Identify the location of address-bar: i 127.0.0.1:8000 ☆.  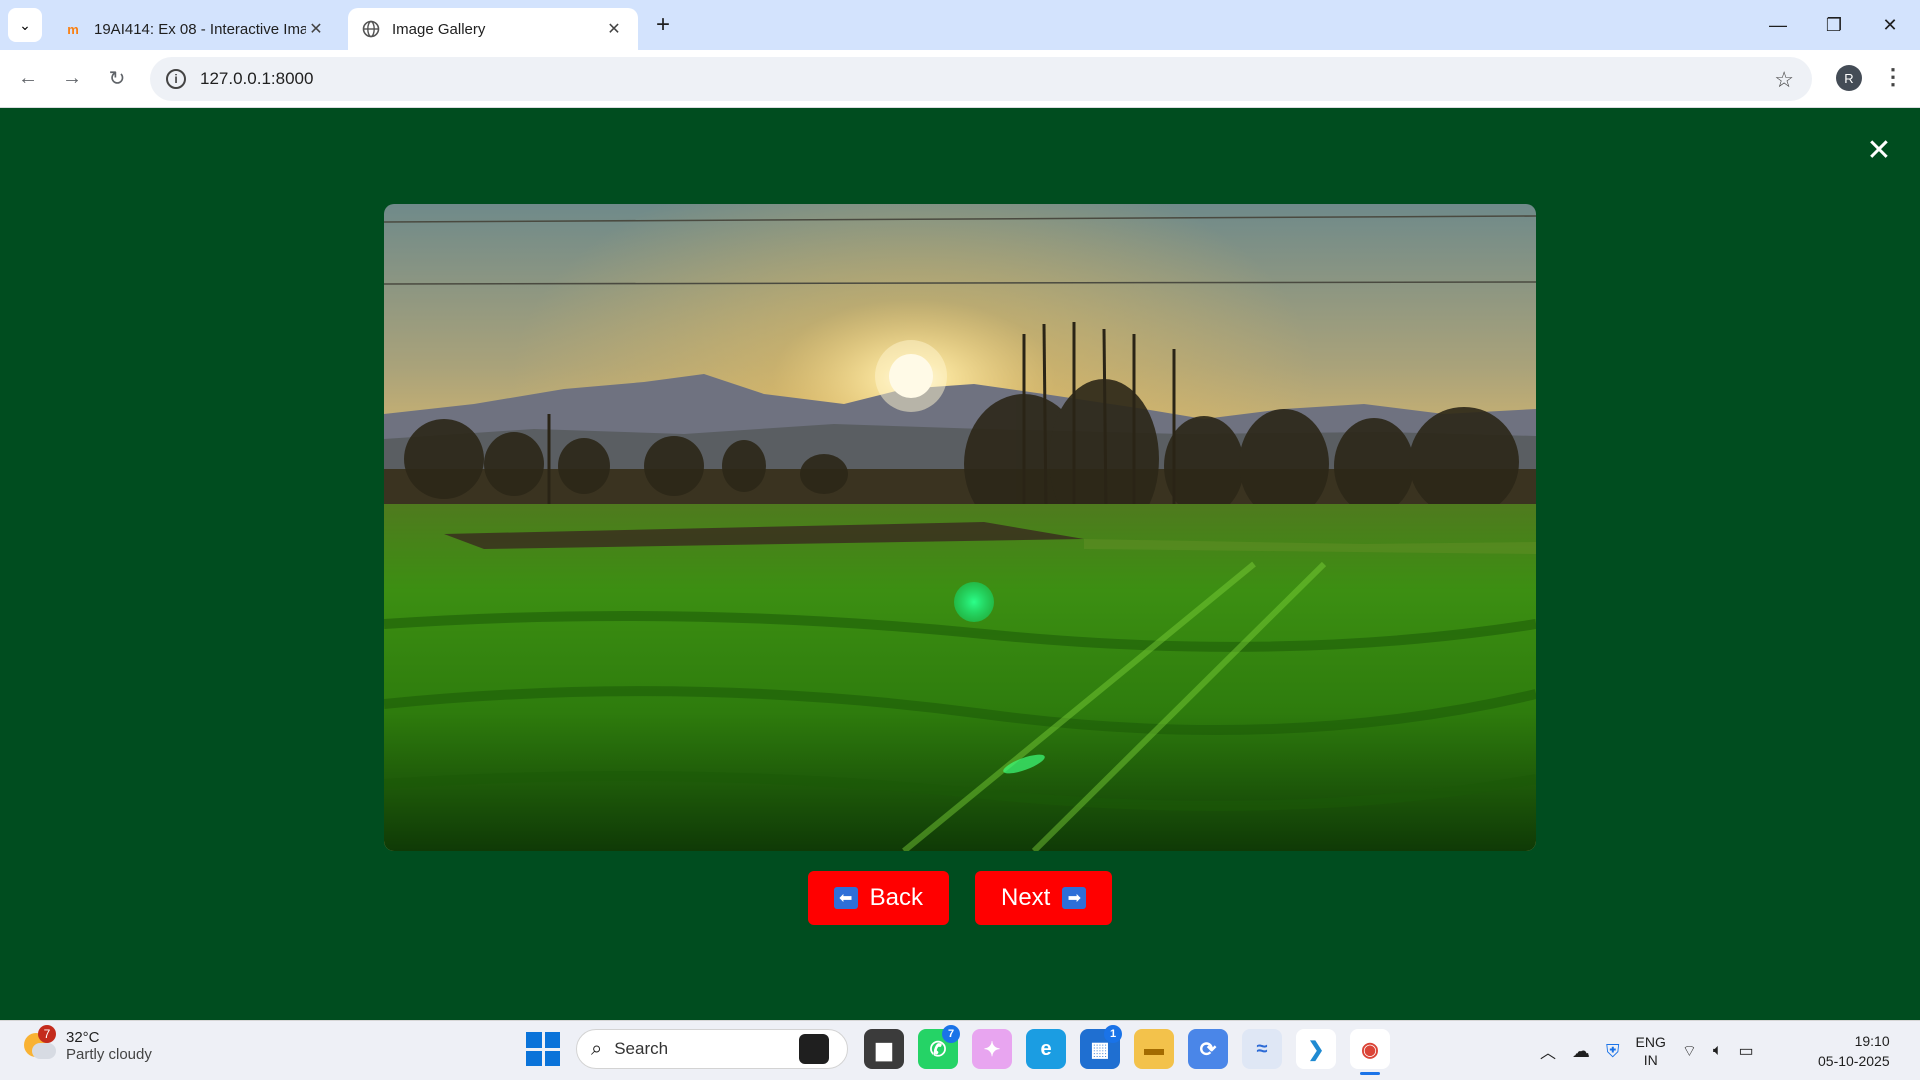
(981, 79).